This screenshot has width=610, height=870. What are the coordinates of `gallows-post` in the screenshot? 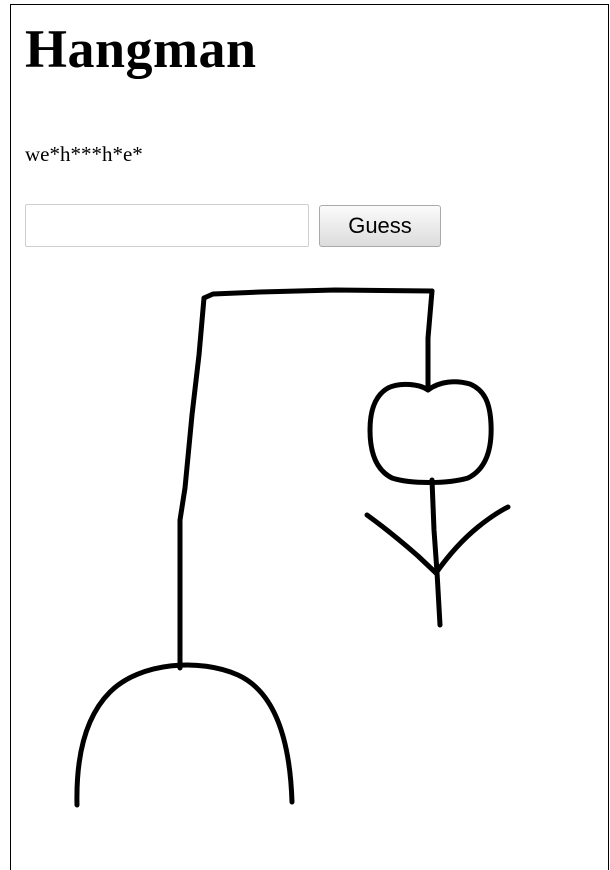 It's located at (192, 483).